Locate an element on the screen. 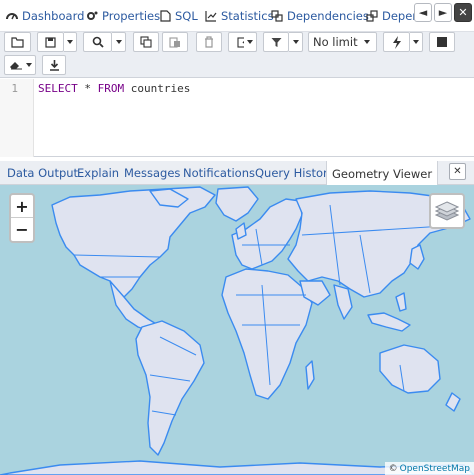 The height and width of the screenshot is (475, 474). dependents-icon is located at coordinates (372, 16).